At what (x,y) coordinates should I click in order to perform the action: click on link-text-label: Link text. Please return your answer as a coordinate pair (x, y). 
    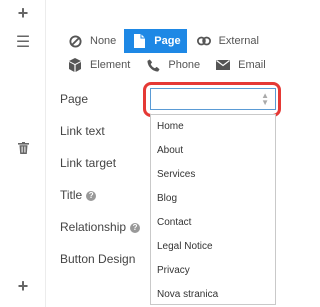
    Looking at the image, I should click on (82, 131).